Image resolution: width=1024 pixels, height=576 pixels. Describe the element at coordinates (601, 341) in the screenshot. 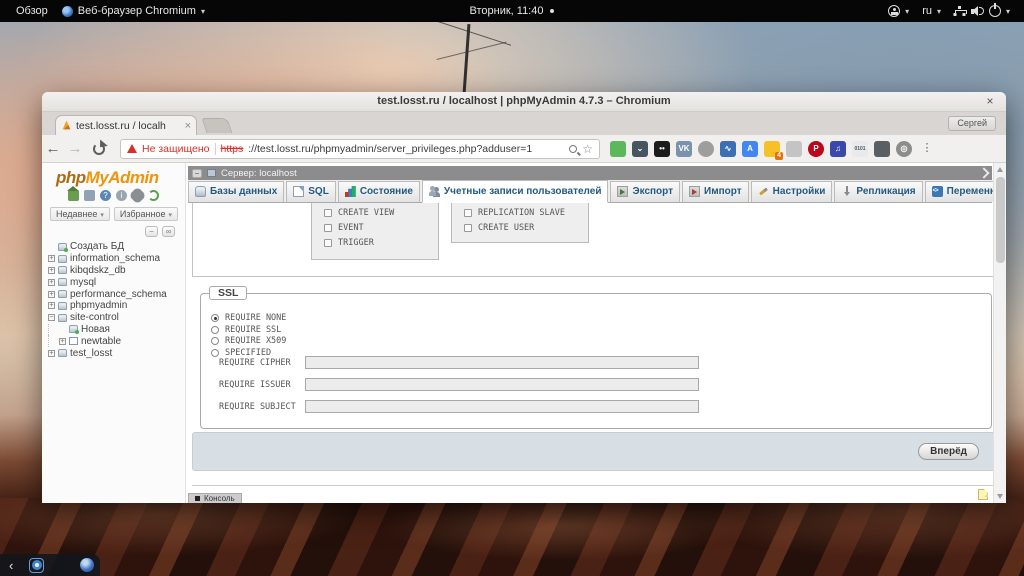

I see `ssl-option-require-x509: REQUIRE X509` at that location.